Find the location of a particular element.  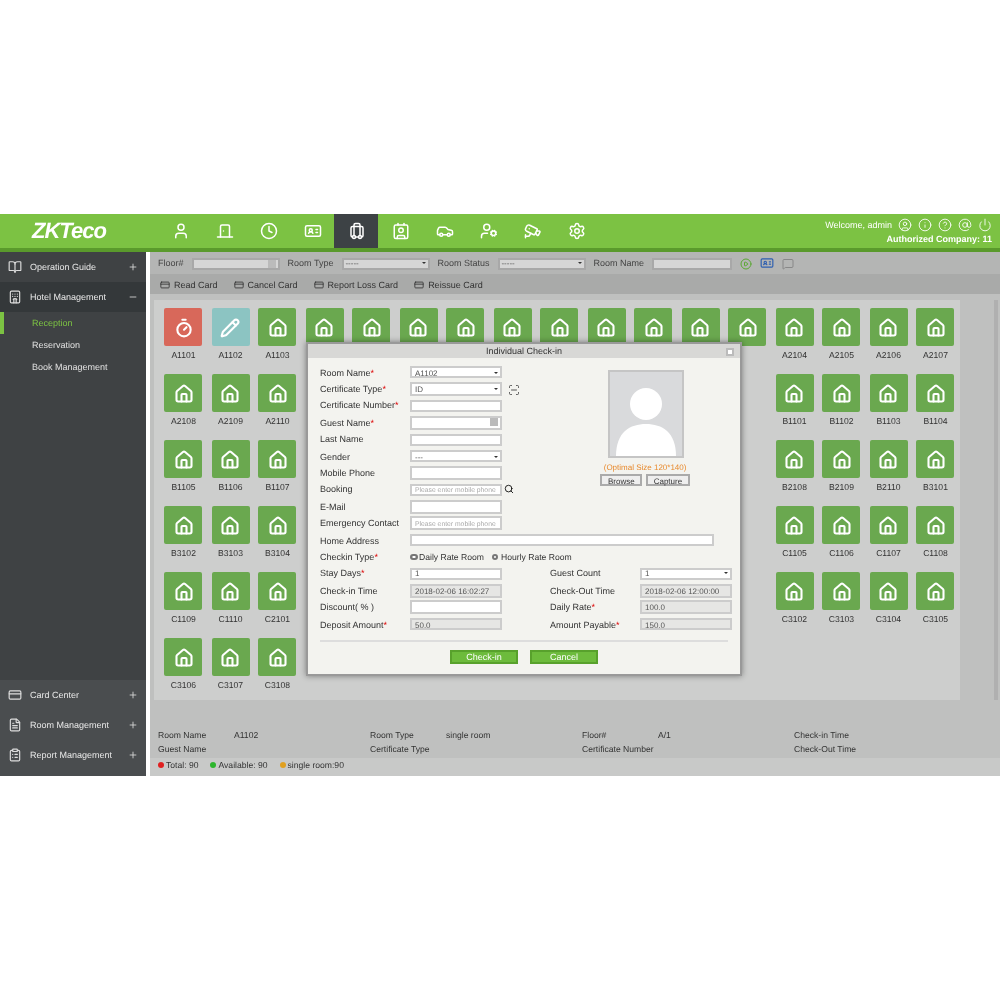

help-icon is located at coordinates (945, 225).